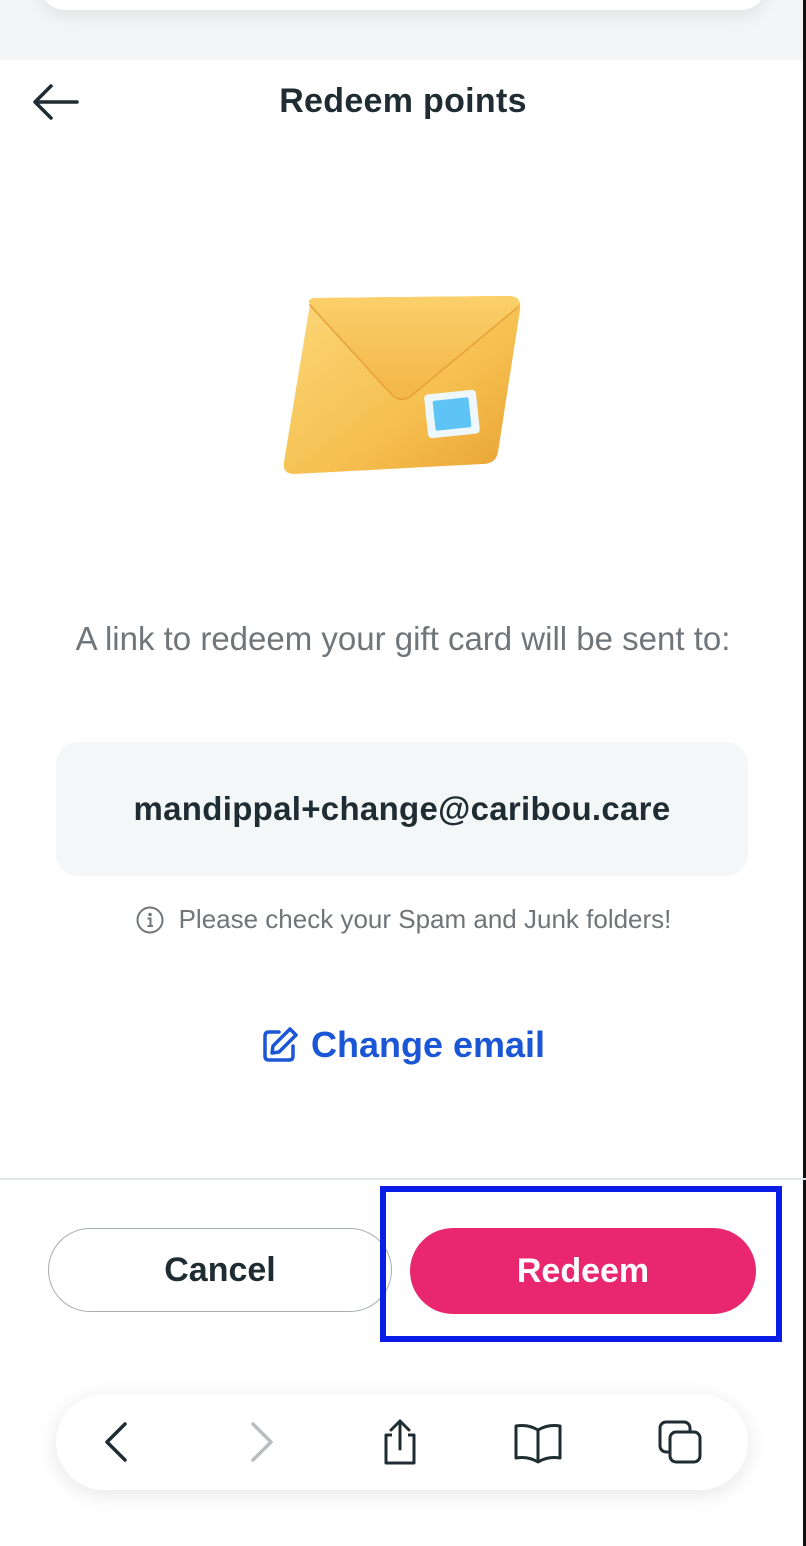  I want to click on top-card, so click(403, 5).